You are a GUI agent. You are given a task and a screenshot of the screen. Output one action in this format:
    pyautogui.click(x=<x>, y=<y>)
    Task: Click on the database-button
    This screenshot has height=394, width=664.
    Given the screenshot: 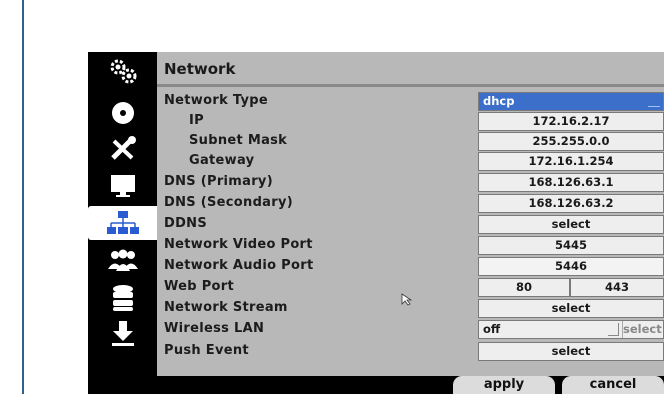 What is the action you would take?
    pyautogui.click(x=122, y=298)
    